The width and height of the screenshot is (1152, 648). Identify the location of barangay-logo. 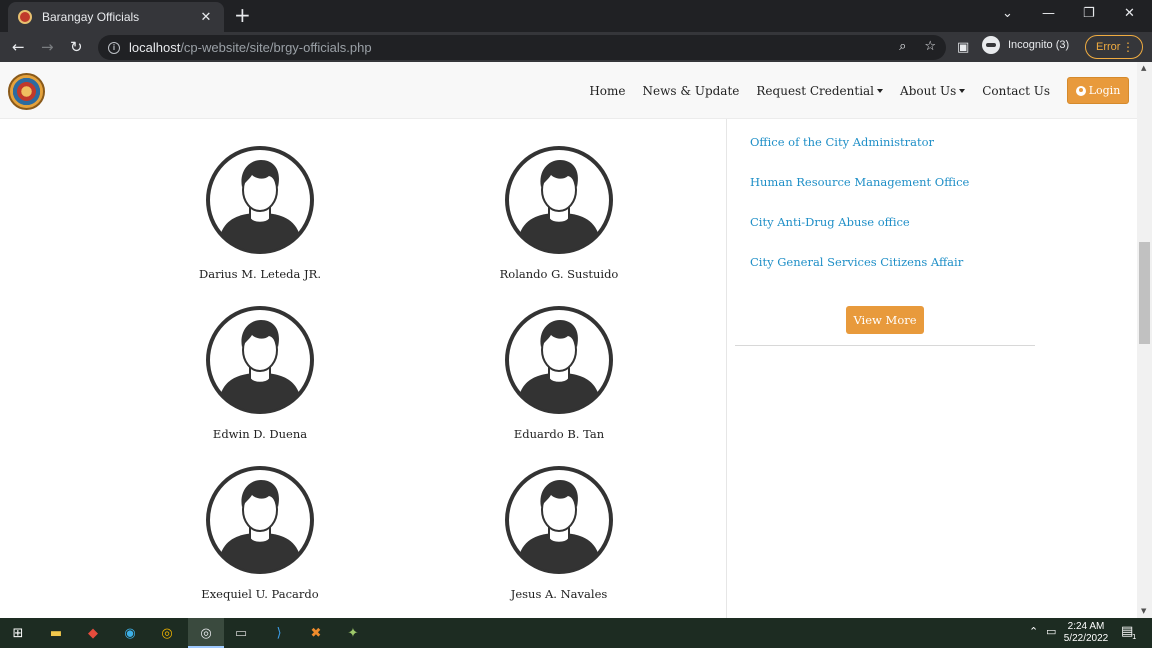
(26, 91).